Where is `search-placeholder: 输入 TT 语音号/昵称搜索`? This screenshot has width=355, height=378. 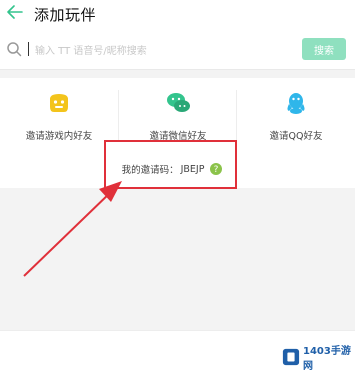 search-placeholder: 输入 TT 语音号/昵称搜索 is located at coordinates (91, 51).